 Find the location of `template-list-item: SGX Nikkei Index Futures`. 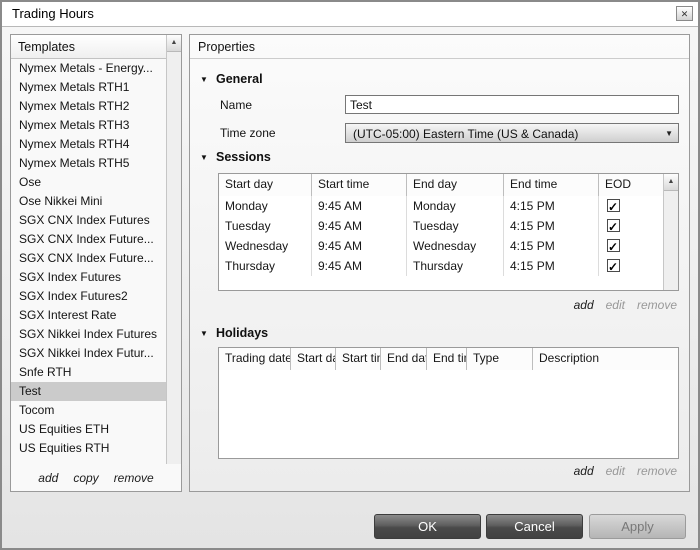

template-list-item: SGX Nikkei Index Futures is located at coordinates (88, 334).